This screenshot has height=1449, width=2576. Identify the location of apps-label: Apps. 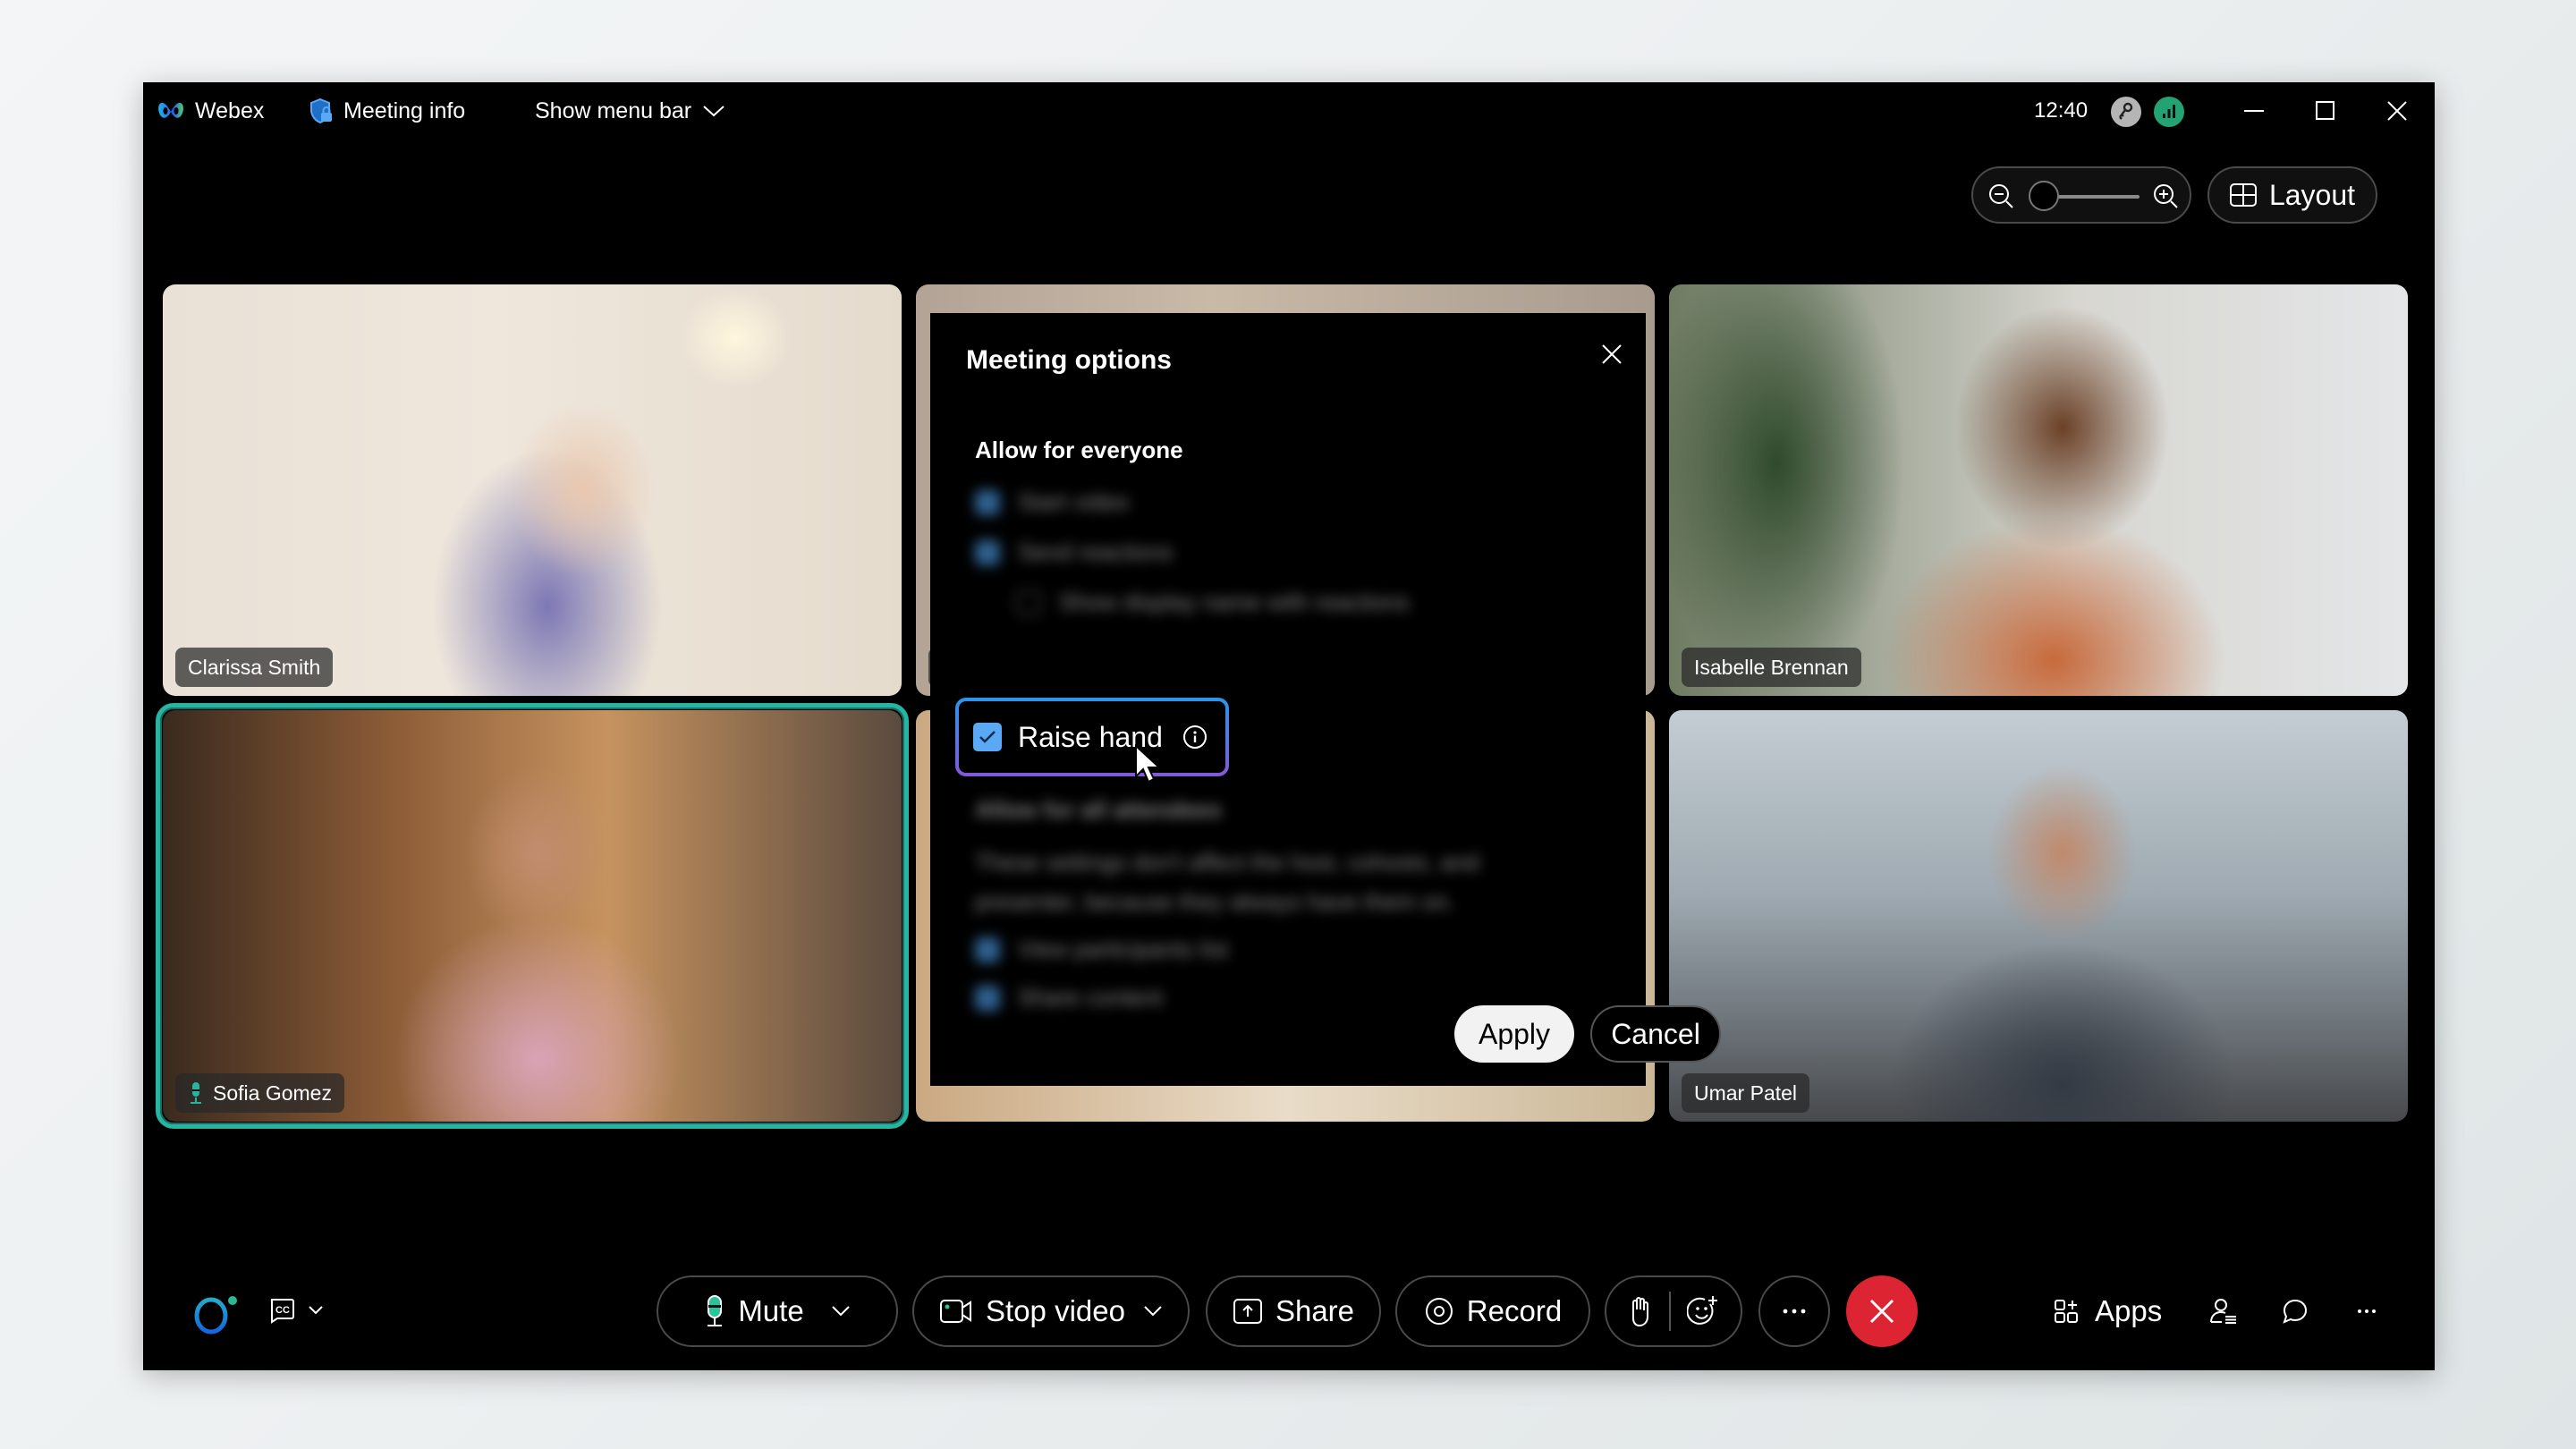
(2129, 1310).